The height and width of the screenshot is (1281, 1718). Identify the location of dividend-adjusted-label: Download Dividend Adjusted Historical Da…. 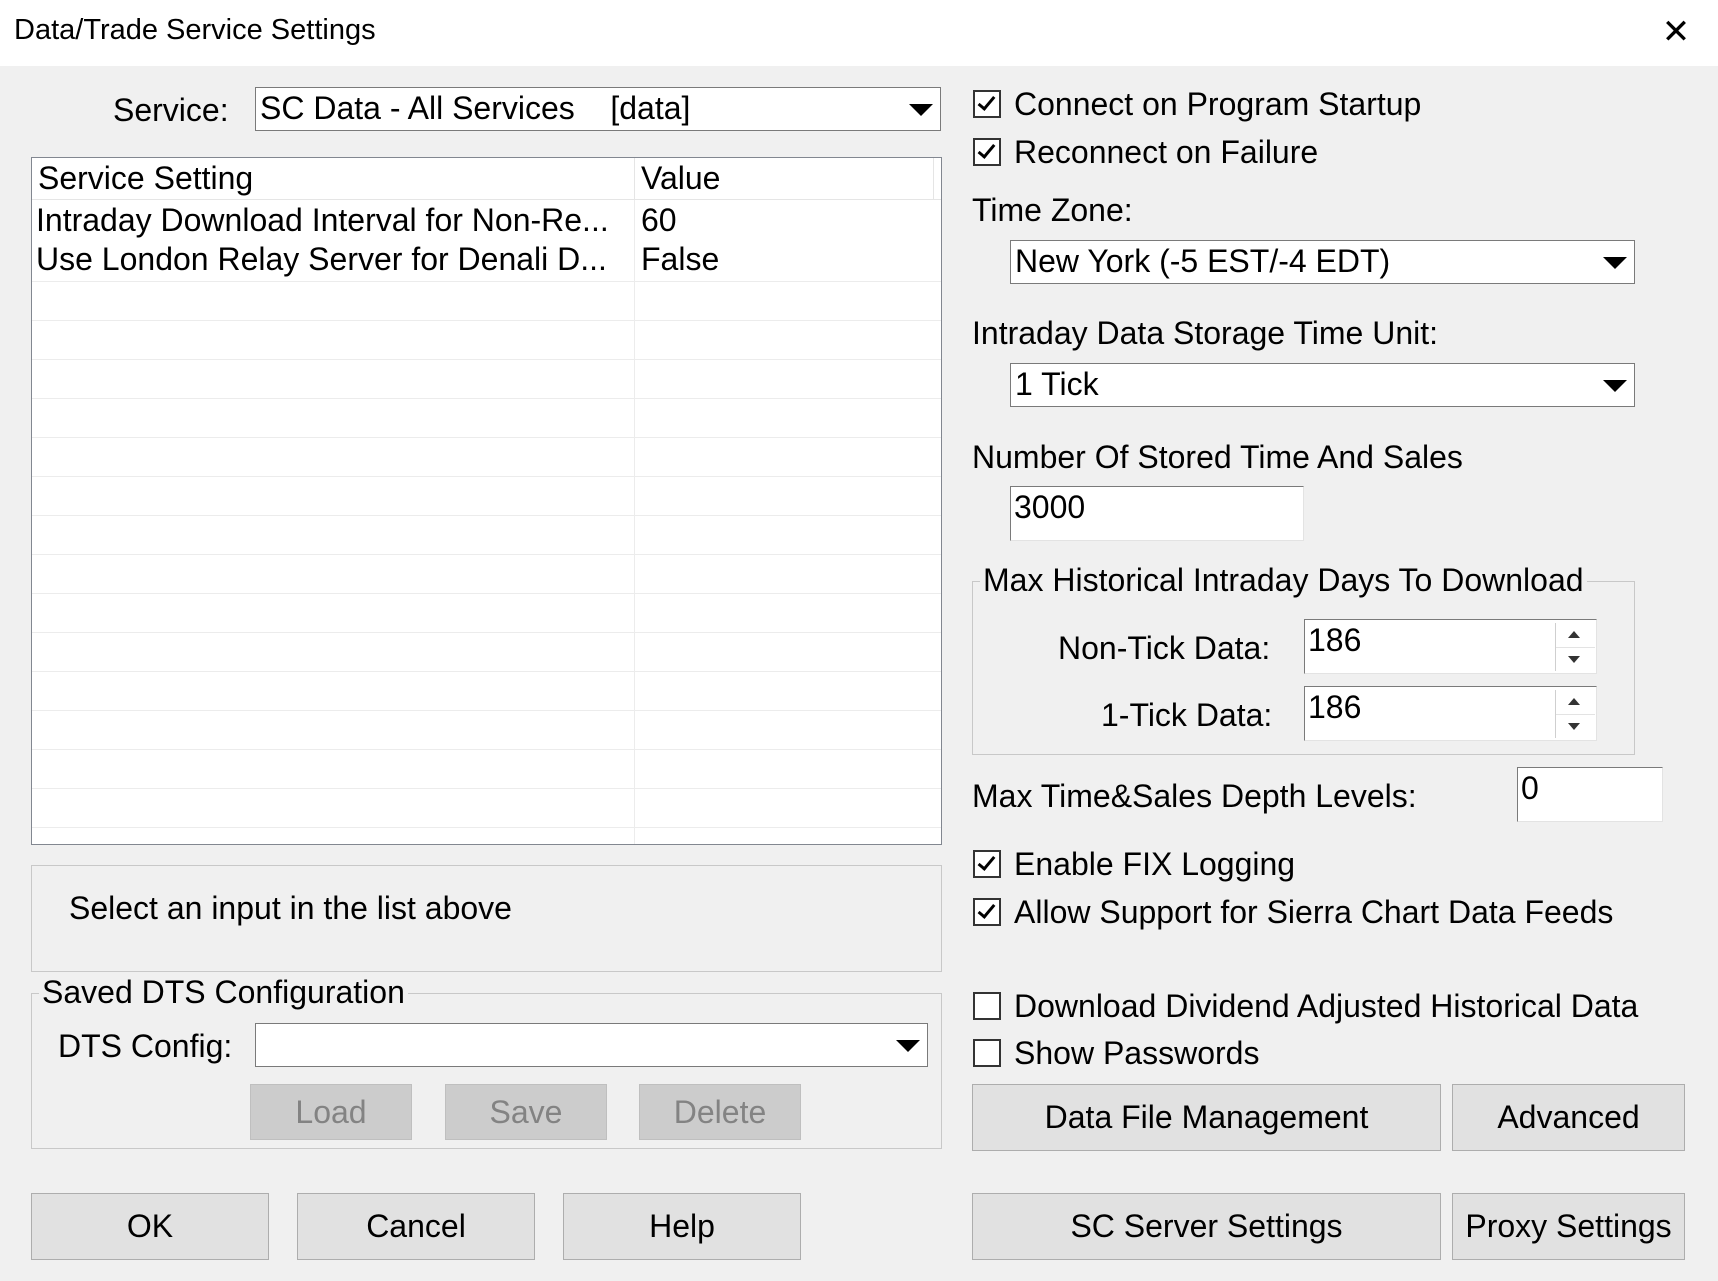
(1326, 1006).